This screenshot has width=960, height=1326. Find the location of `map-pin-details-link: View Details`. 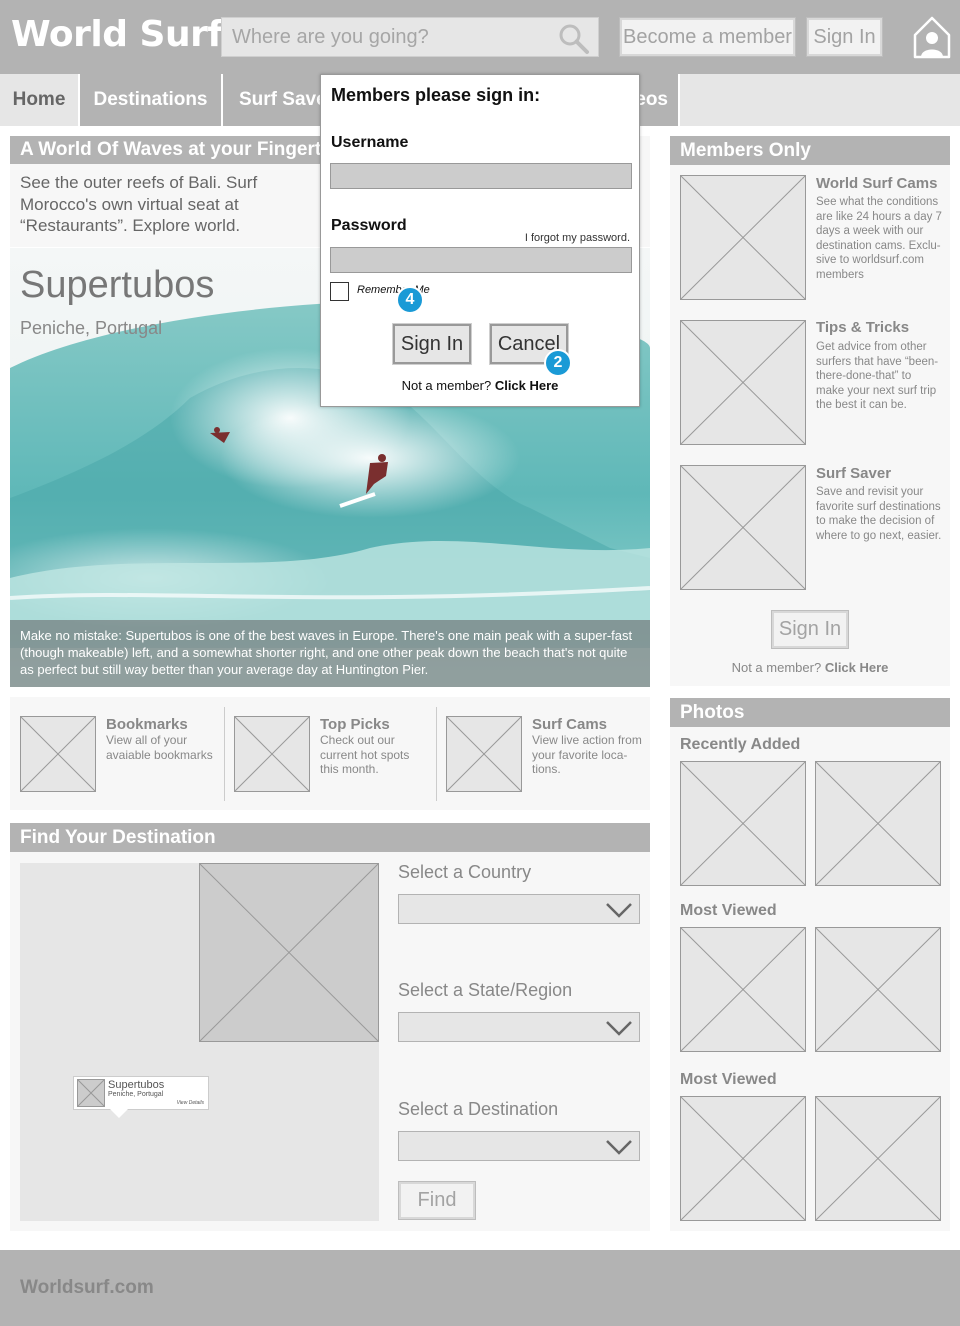

map-pin-details-link: View Details is located at coordinates (190, 1103).